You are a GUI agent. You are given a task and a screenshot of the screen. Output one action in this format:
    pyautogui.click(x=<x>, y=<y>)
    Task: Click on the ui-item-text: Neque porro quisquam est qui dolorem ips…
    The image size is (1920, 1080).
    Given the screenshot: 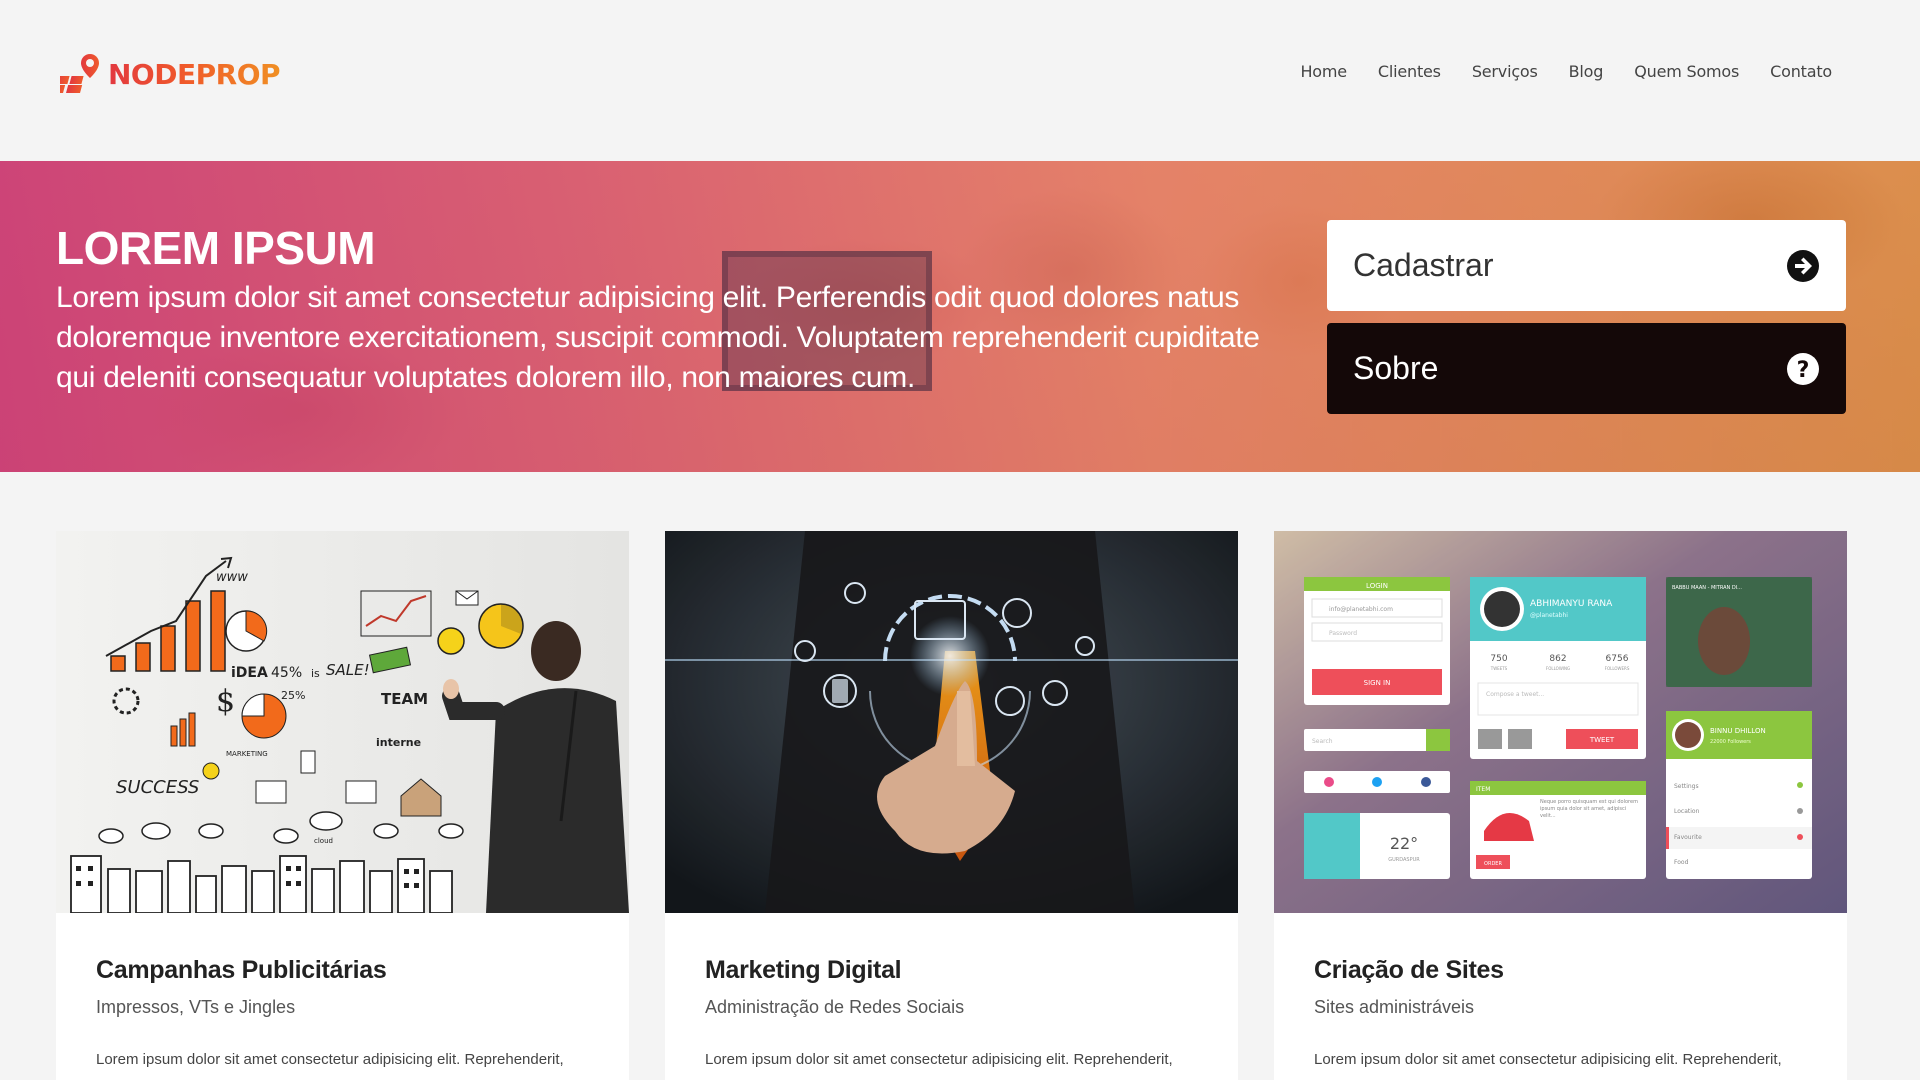 What is the action you would take?
    pyautogui.click(x=1589, y=809)
    